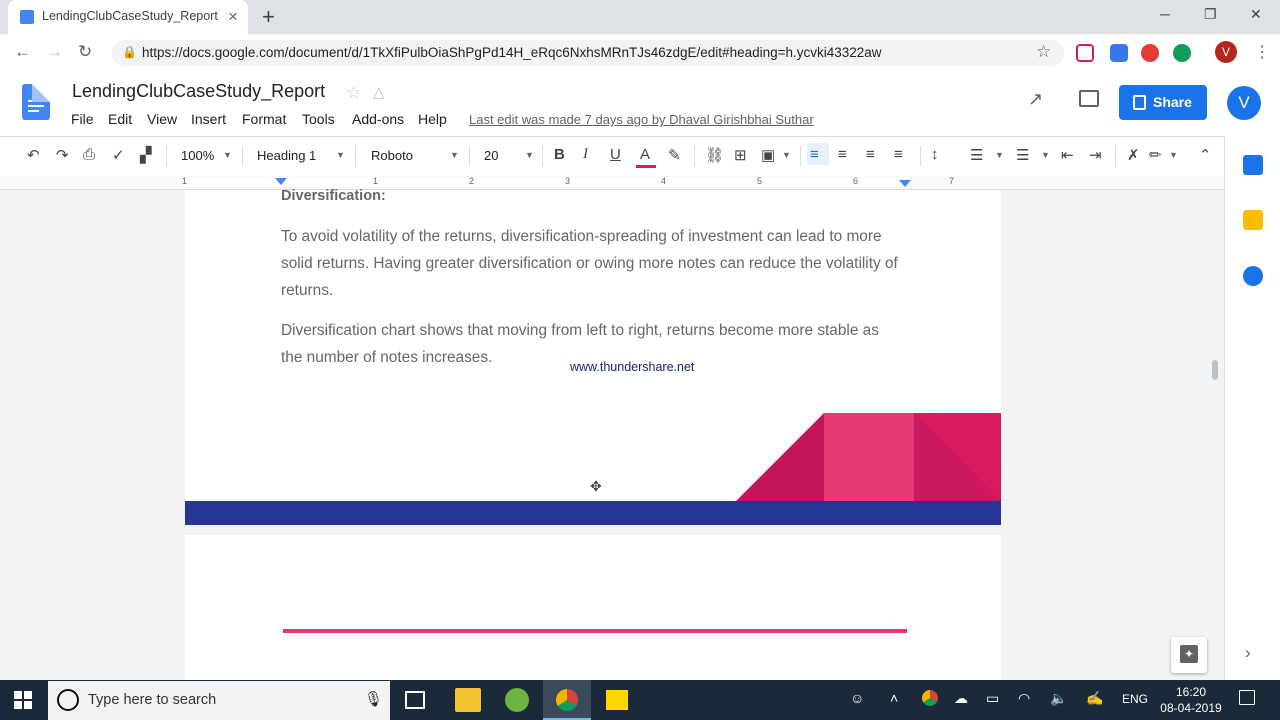 The height and width of the screenshot is (720, 1280). I want to click on input-language: ENG, so click(1135, 699).